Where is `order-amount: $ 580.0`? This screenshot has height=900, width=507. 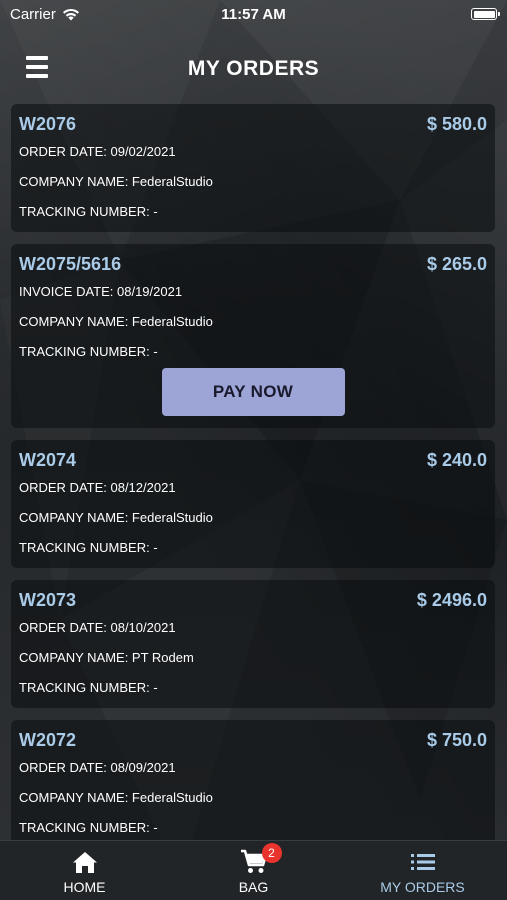 order-amount: $ 580.0 is located at coordinates (456, 123).